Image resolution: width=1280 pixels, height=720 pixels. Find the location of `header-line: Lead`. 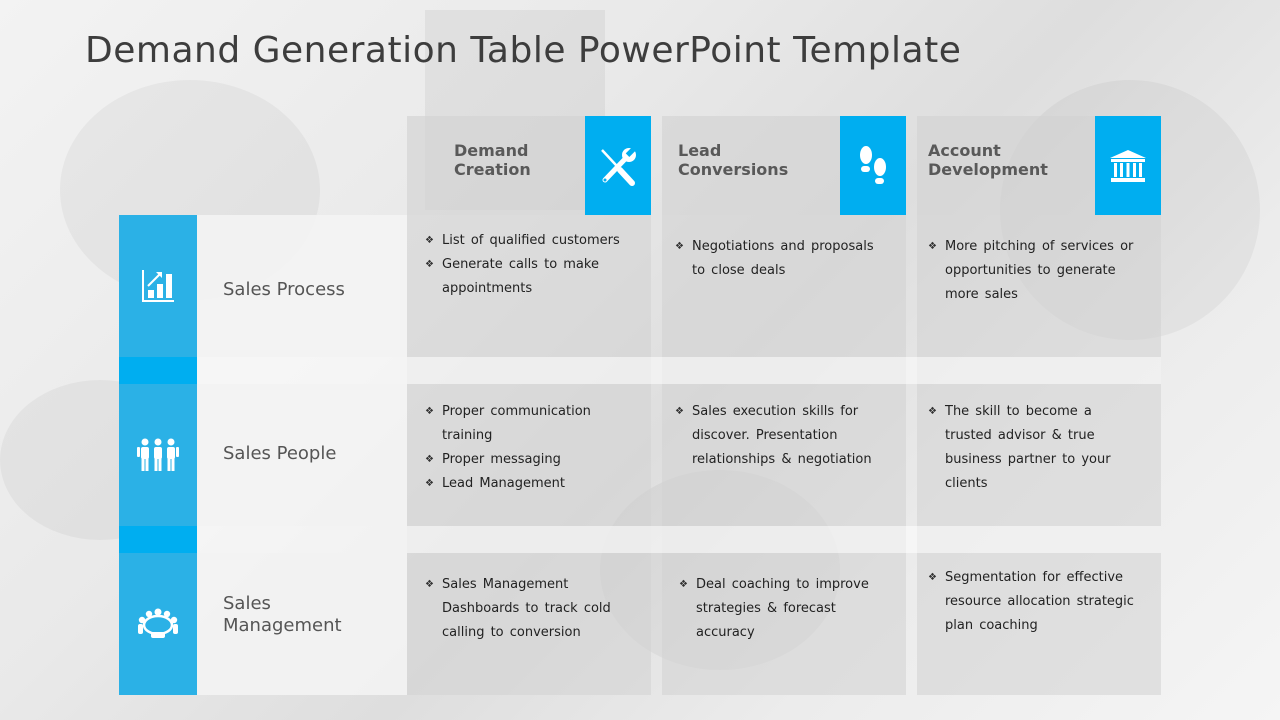

header-line: Lead is located at coordinates (700, 150).